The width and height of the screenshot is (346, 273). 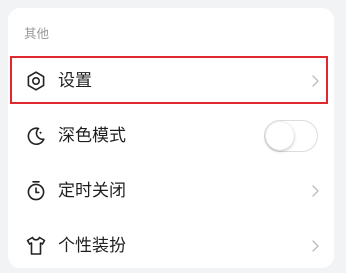 I want to click on dark-mode-toggle, so click(x=291, y=136).